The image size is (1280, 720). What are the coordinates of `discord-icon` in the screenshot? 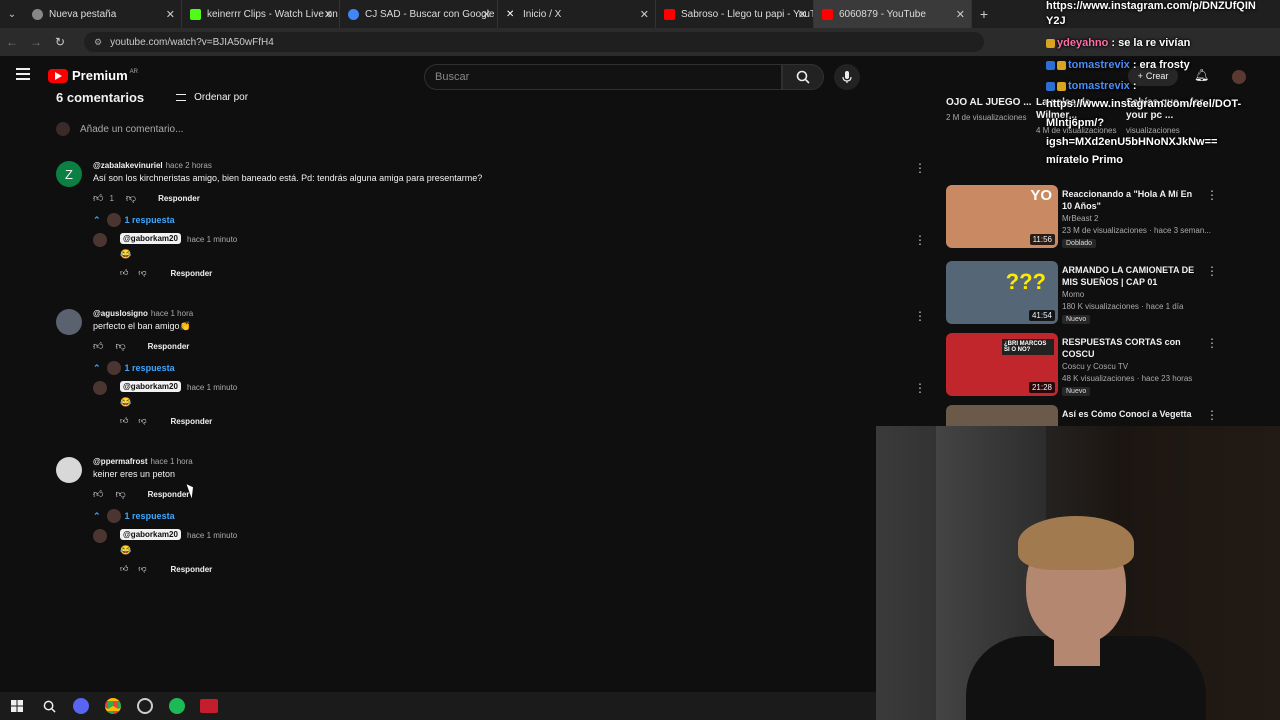 It's located at (81, 706).